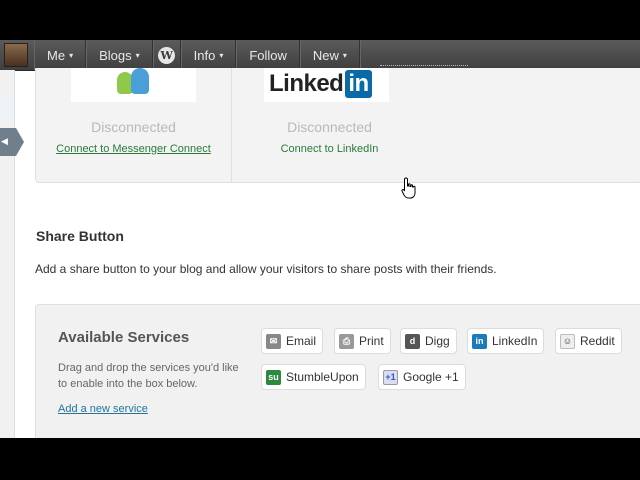 Image resolution: width=640 pixels, height=480 pixels. What do you see at coordinates (597, 341) in the screenshot?
I see `service-label: Reddit` at bounding box center [597, 341].